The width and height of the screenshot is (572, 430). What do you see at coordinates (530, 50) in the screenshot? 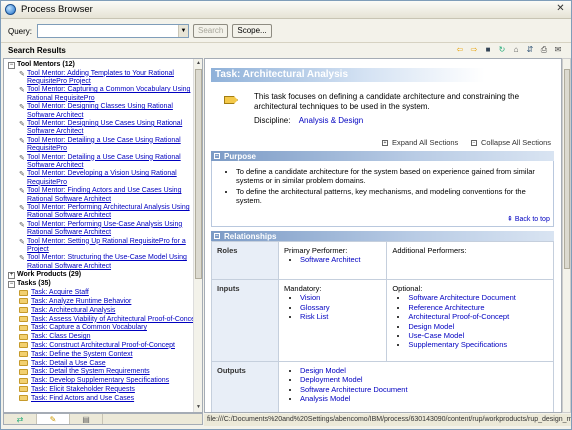
I see `sync-icon: ⇵` at bounding box center [530, 50].